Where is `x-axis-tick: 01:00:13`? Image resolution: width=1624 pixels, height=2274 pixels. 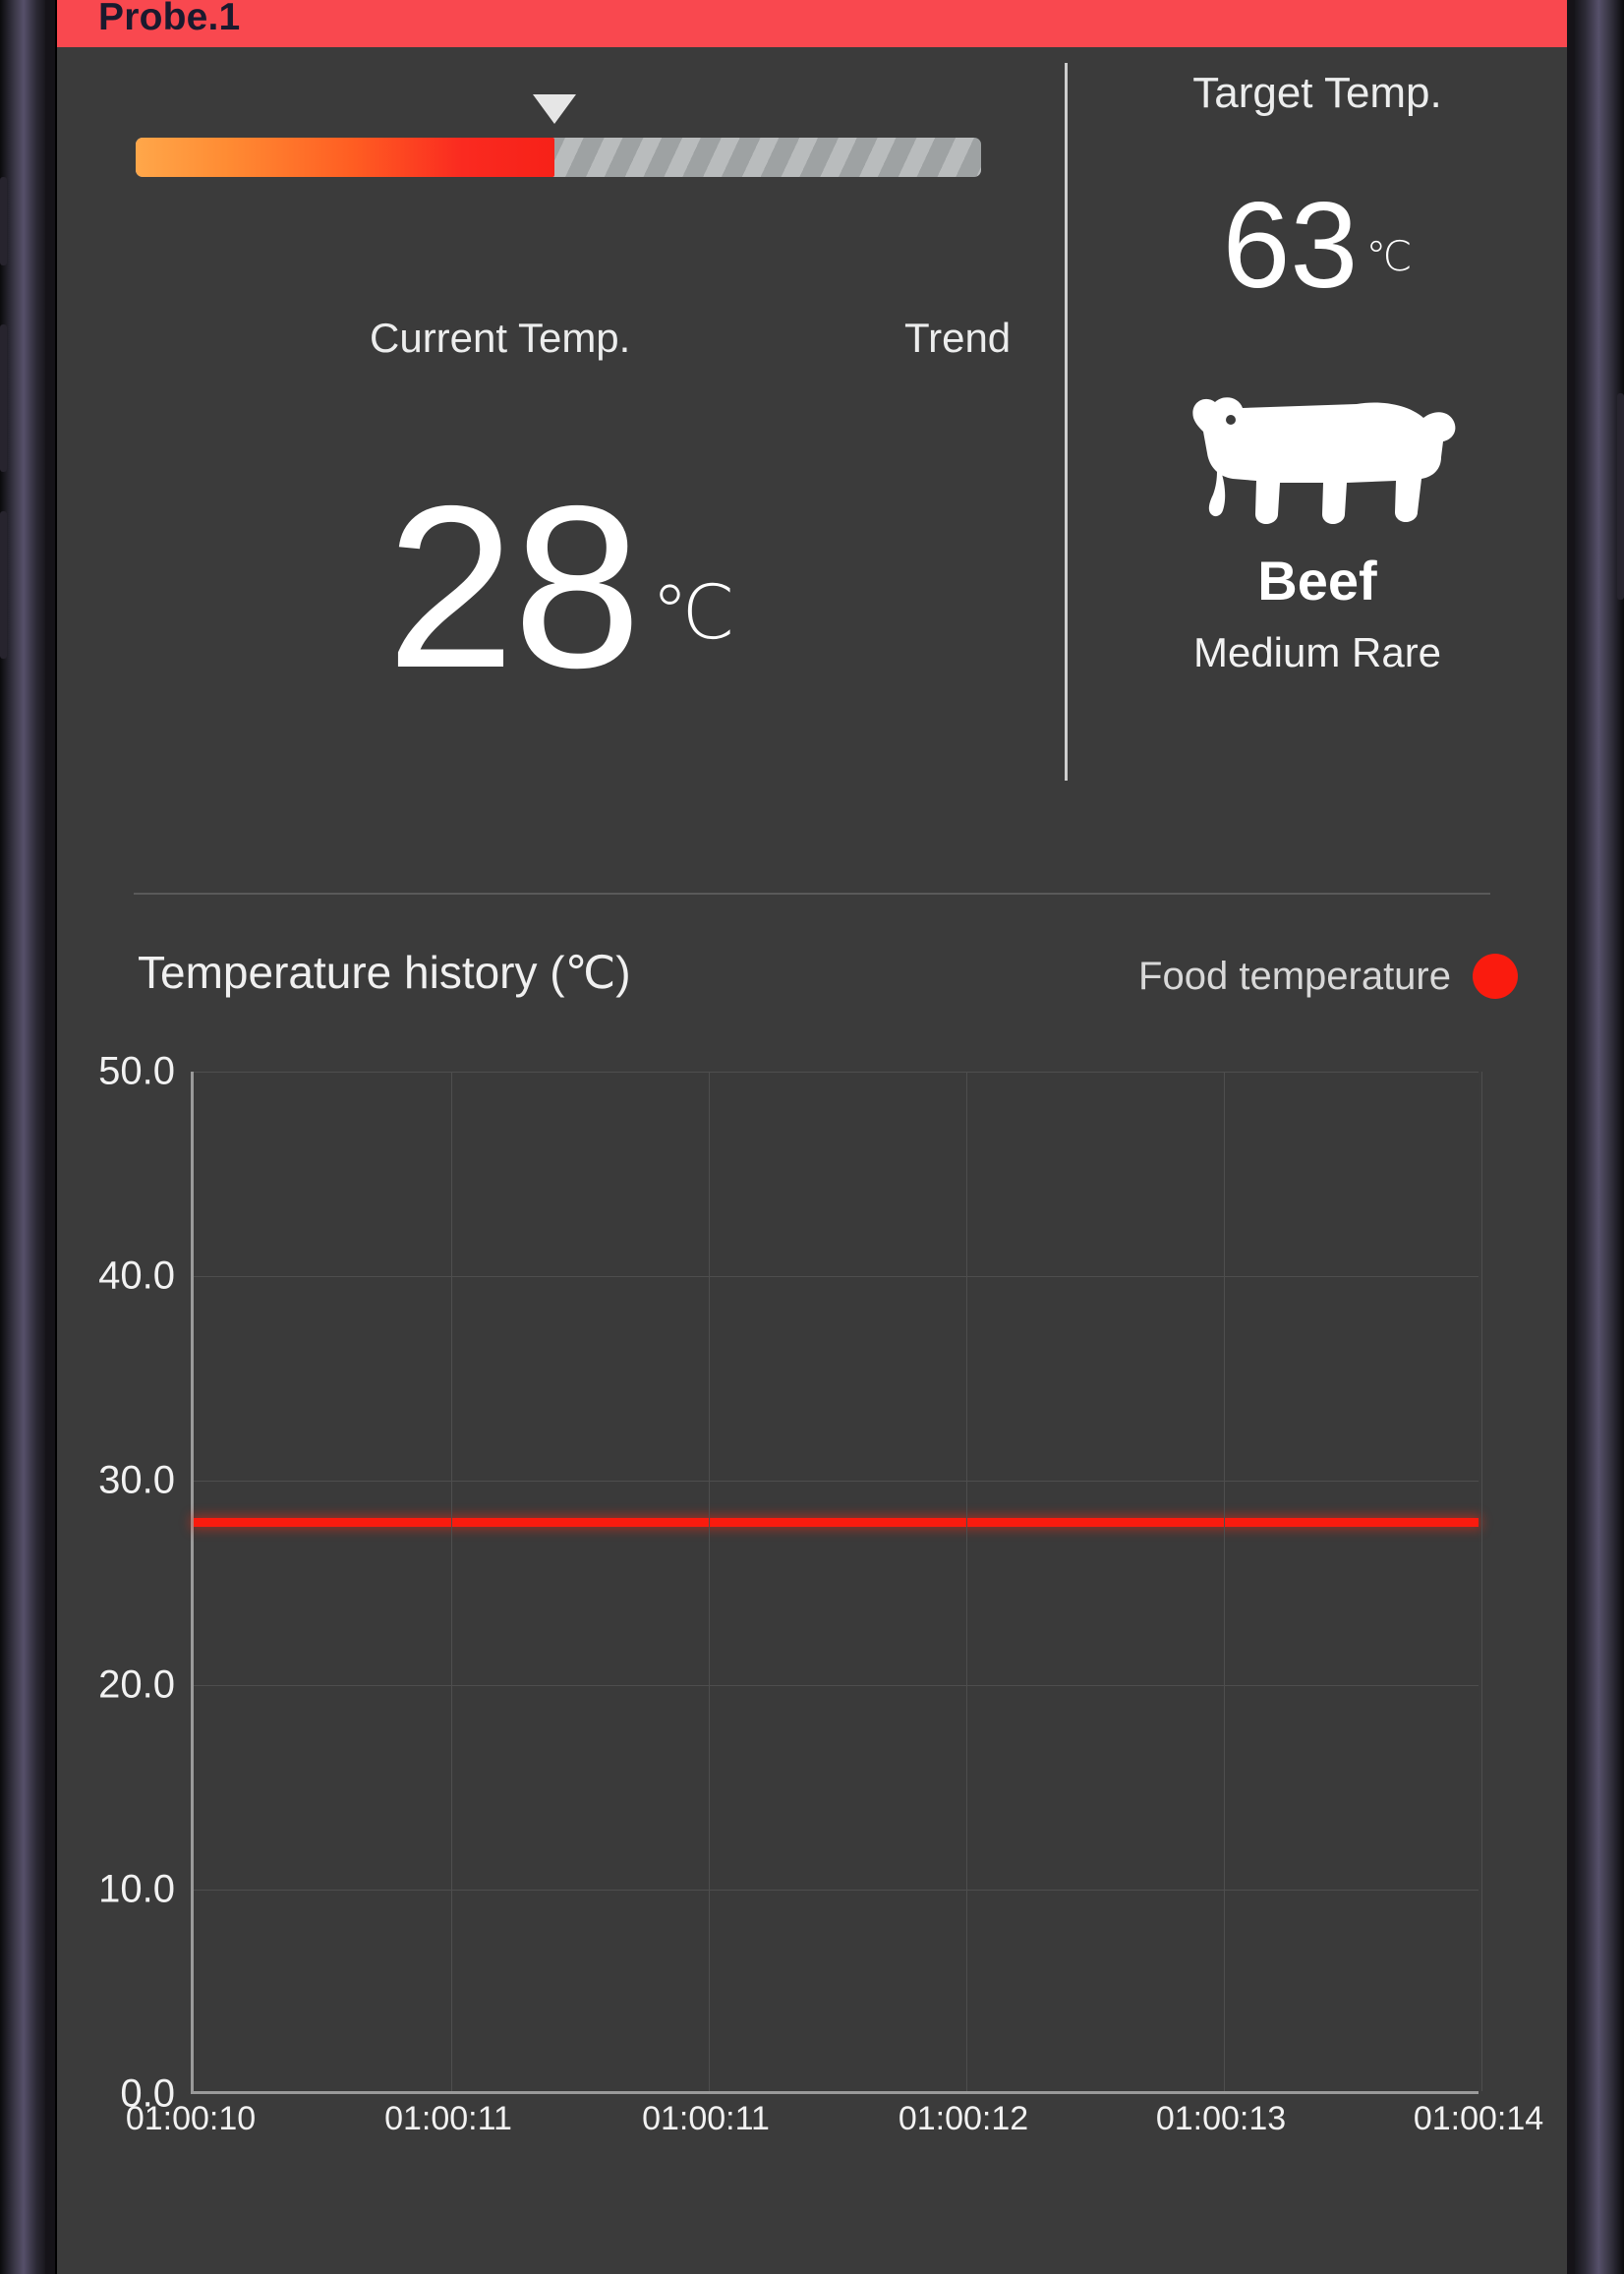 x-axis-tick: 01:00:13 is located at coordinates (1221, 2118).